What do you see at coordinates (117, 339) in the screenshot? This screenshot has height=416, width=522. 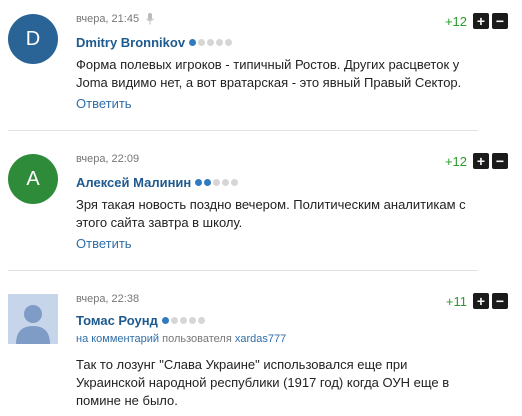 I see `reply-to-link: на комментарий` at bounding box center [117, 339].